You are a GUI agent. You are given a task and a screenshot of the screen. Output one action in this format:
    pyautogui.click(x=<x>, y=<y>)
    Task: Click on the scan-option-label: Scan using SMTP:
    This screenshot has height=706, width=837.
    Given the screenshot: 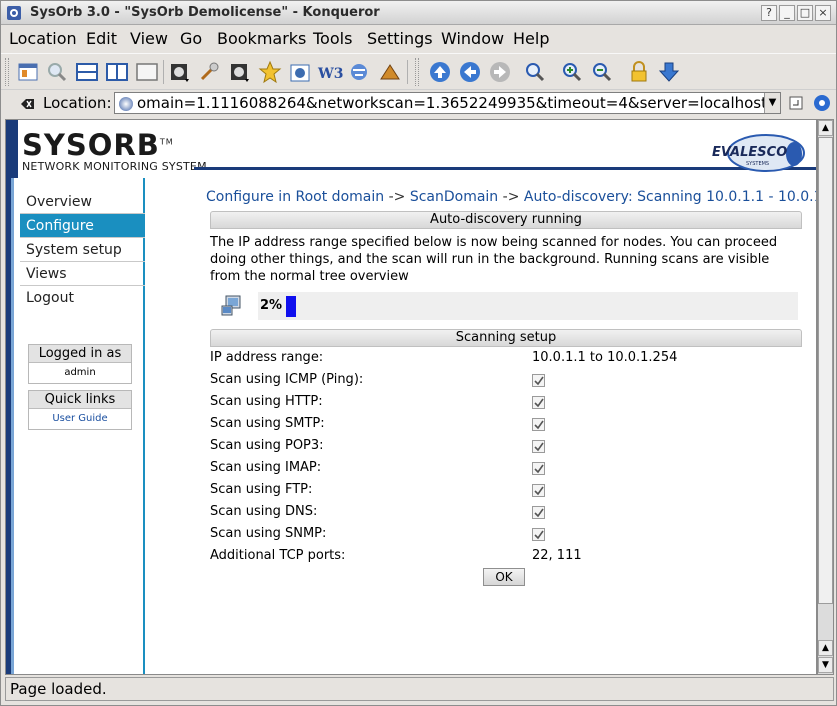 What is the action you would take?
    pyautogui.click(x=267, y=423)
    